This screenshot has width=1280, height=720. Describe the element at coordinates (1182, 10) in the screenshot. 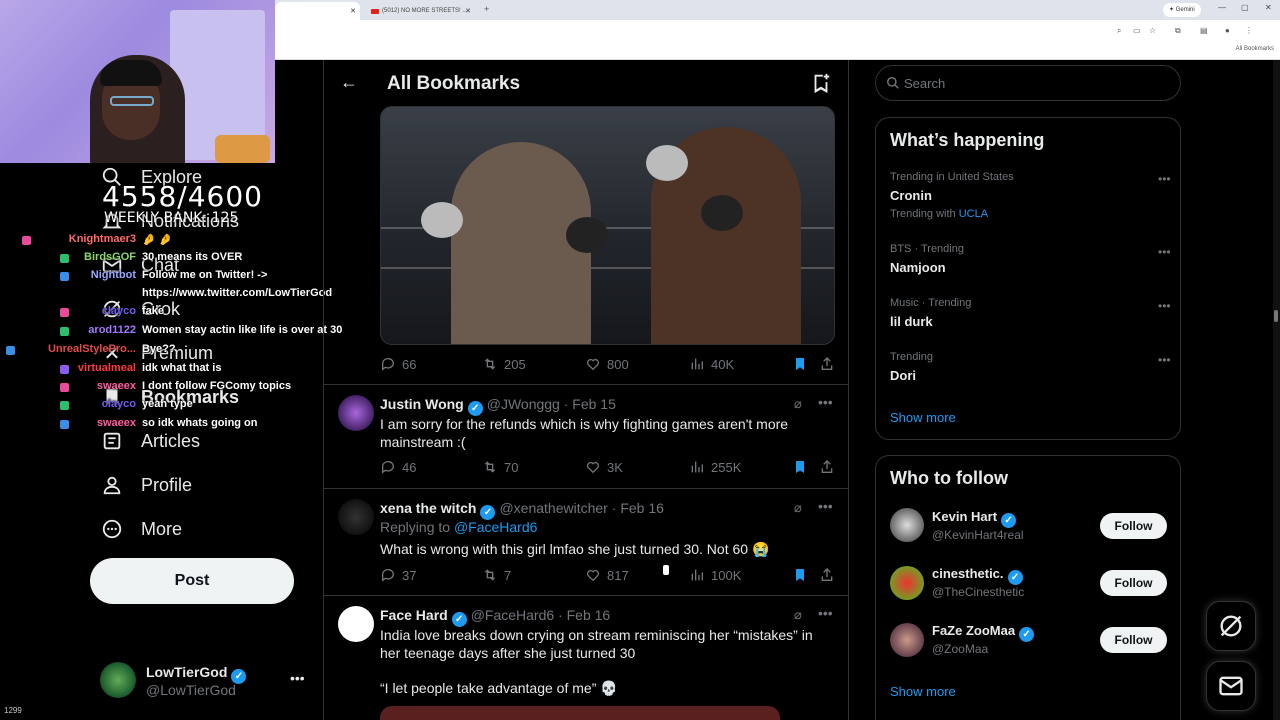

I see `gemini-button: ✦ Gemini` at that location.